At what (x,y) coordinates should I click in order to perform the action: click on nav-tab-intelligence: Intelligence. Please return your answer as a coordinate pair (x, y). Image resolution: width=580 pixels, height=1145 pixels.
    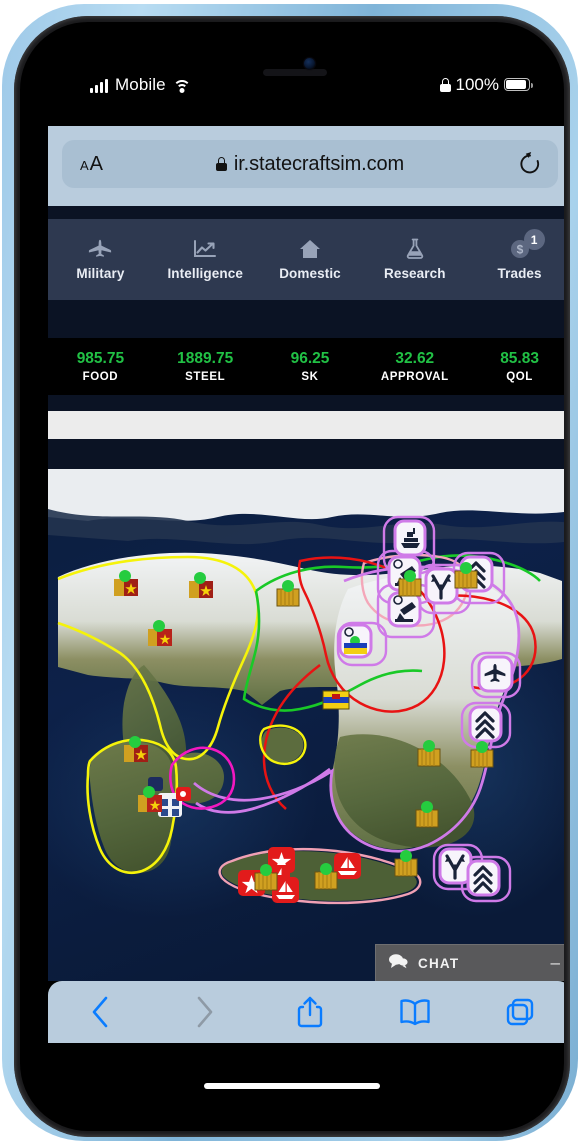
    Looking at the image, I should click on (205, 259).